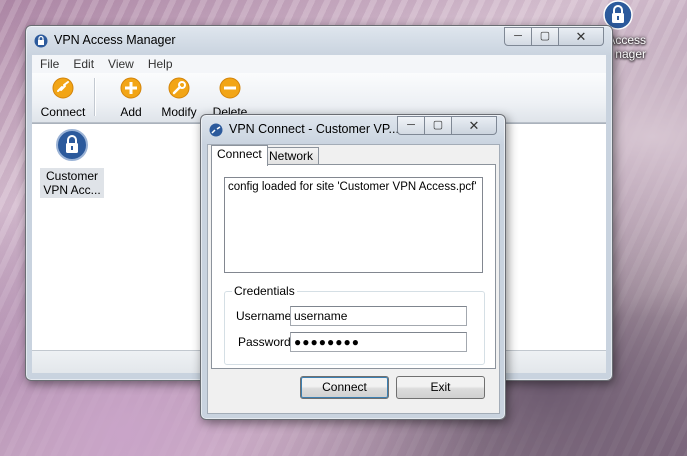  What do you see at coordinates (216, 130) in the screenshot?
I see `connect-app-icon` at bounding box center [216, 130].